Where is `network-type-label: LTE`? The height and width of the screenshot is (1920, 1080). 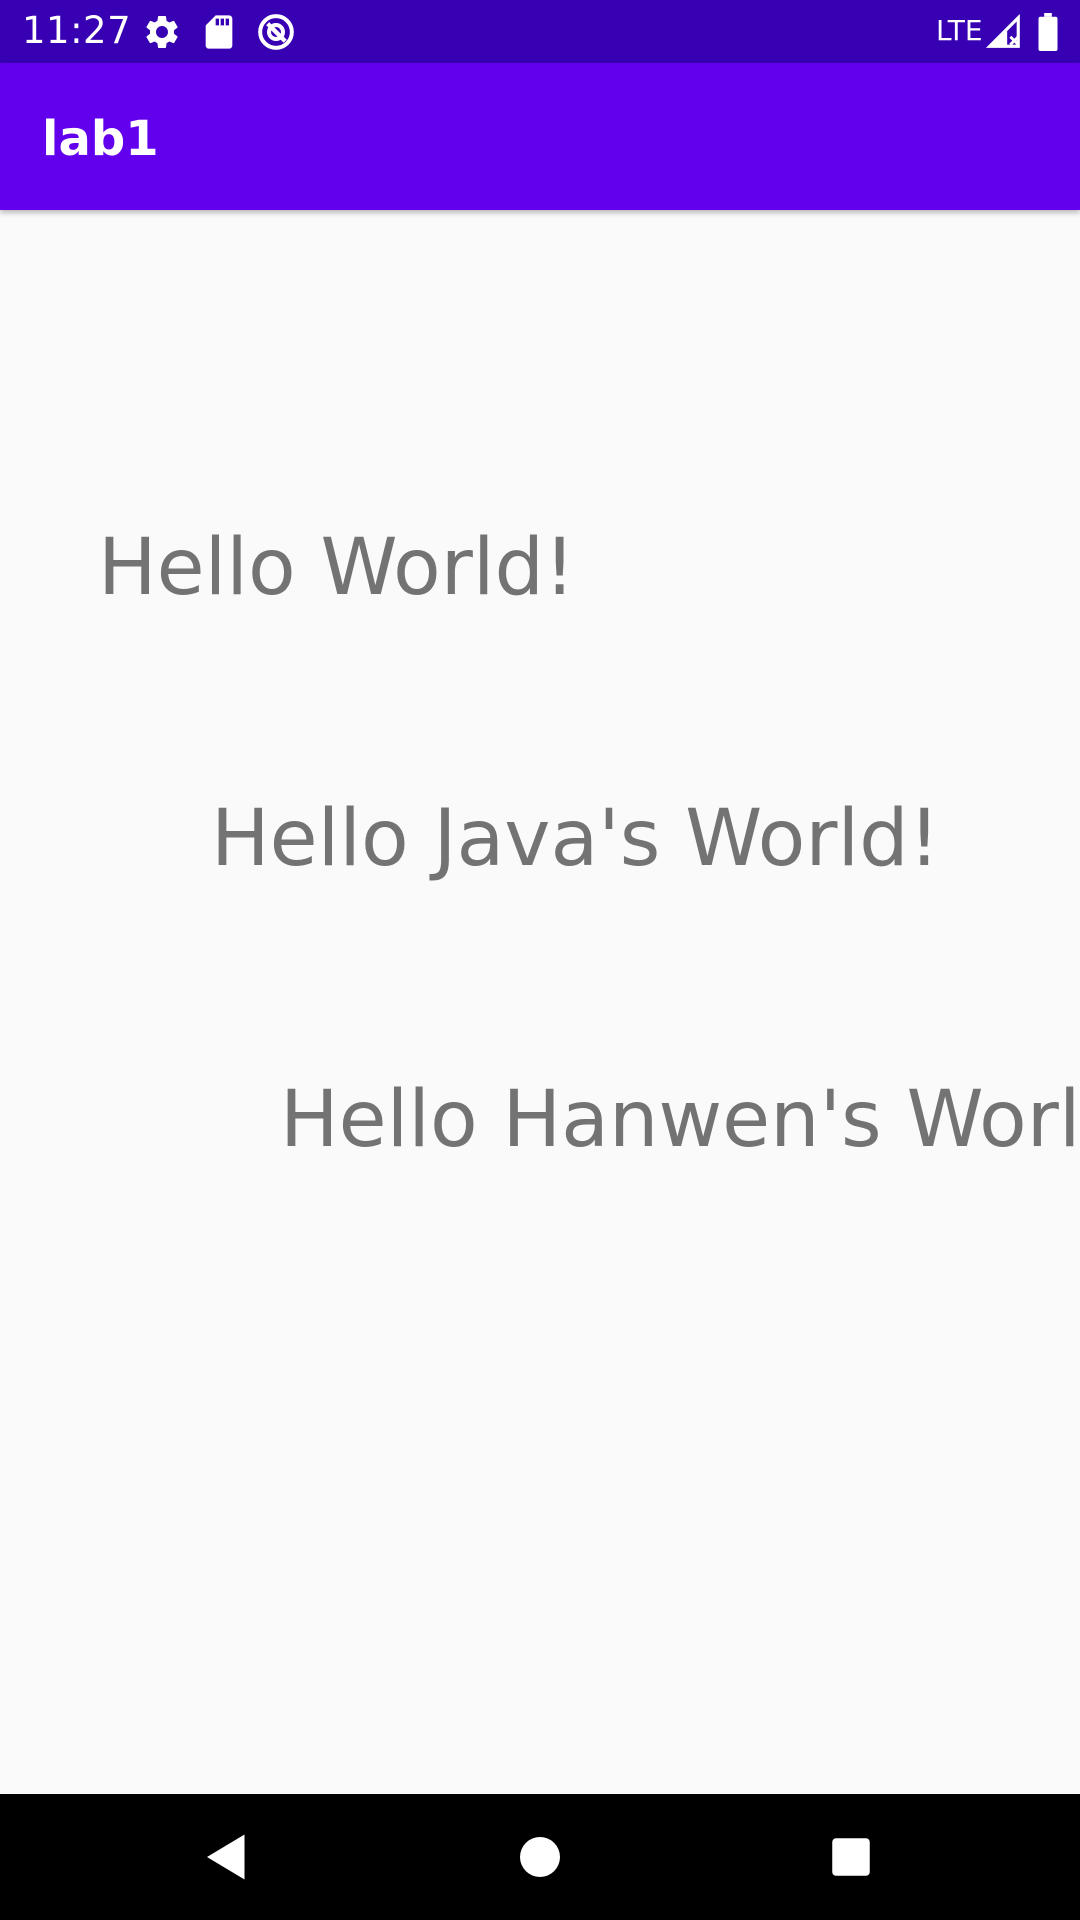 network-type-label: LTE is located at coordinates (959, 30).